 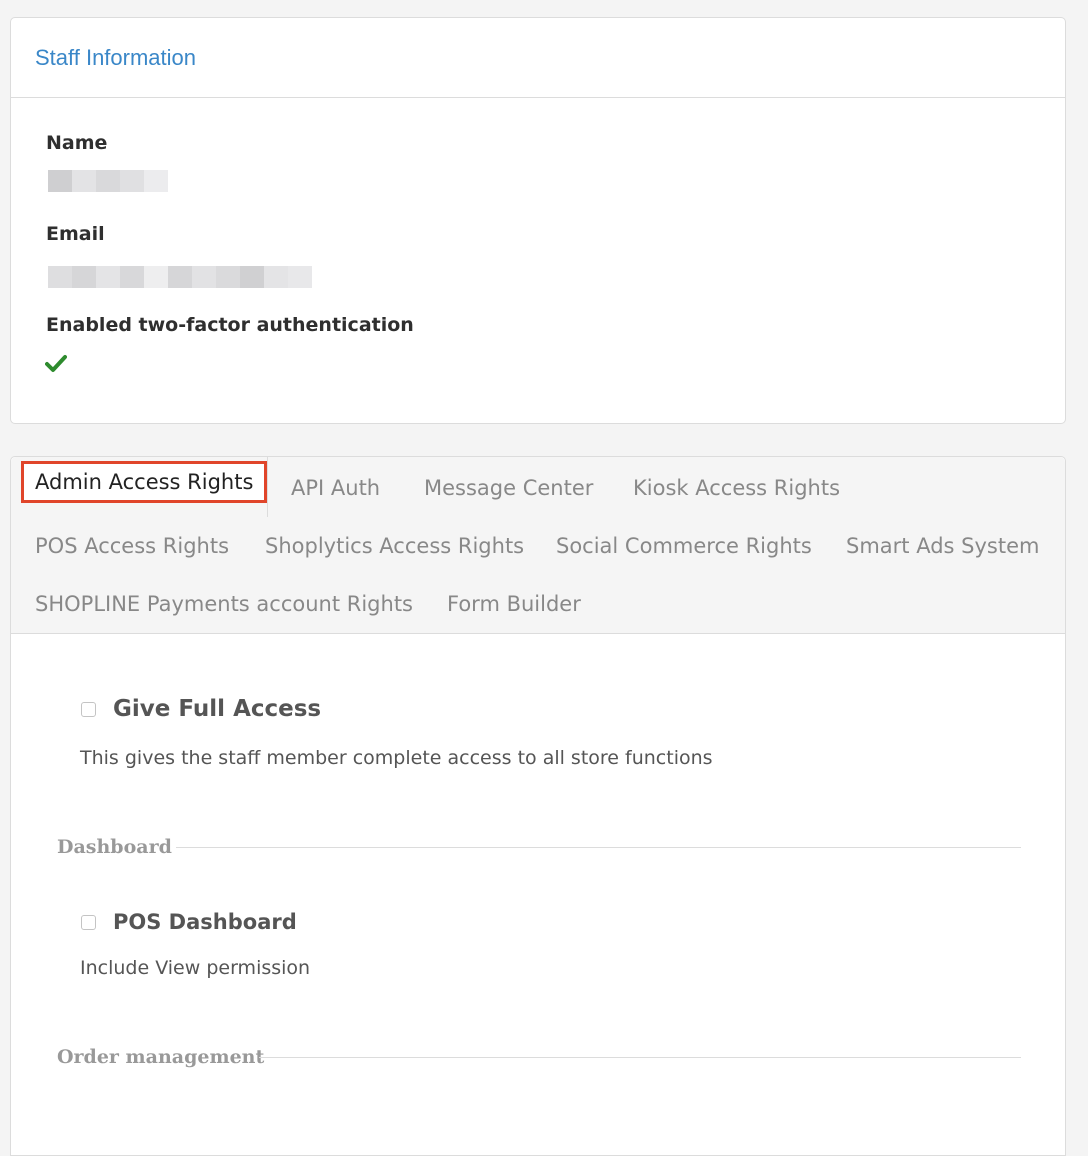 I want to click on pos-dashboard-description: Include View permission, so click(x=195, y=968).